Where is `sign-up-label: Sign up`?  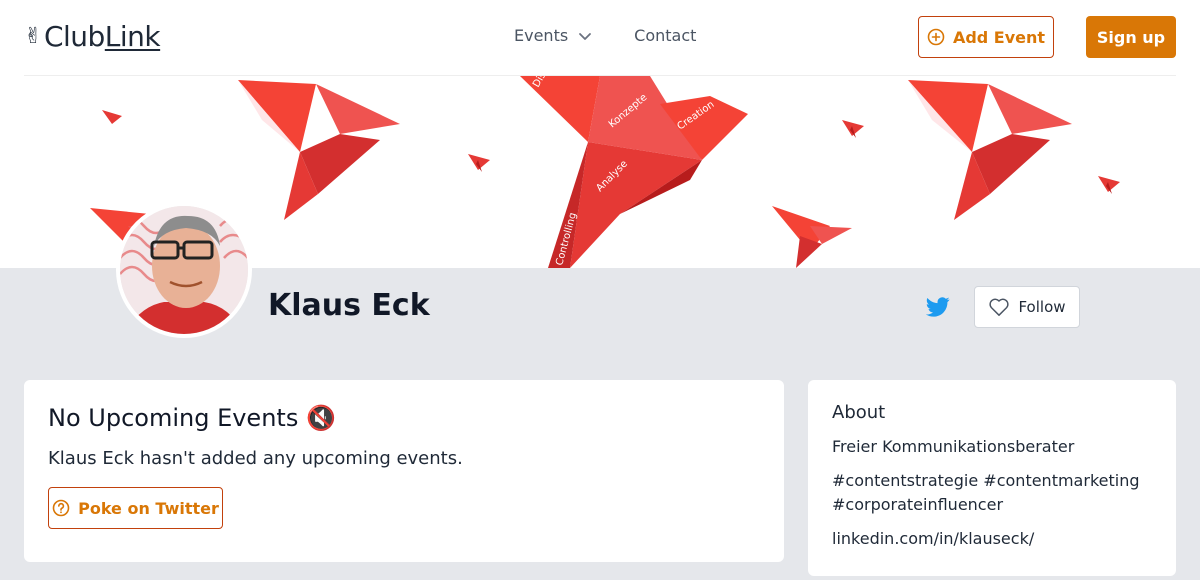
sign-up-label: Sign up is located at coordinates (1131, 37).